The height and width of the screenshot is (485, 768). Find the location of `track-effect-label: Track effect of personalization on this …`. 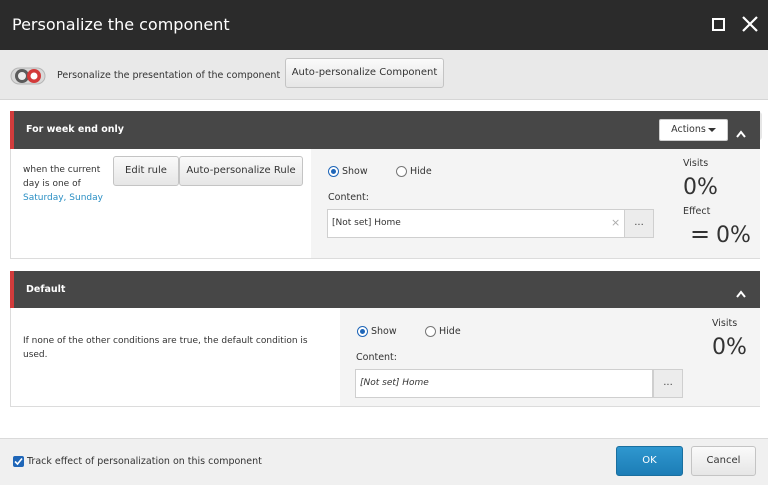

track-effect-label: Track effect of personalization on this … is located at coordinates (144, 461).